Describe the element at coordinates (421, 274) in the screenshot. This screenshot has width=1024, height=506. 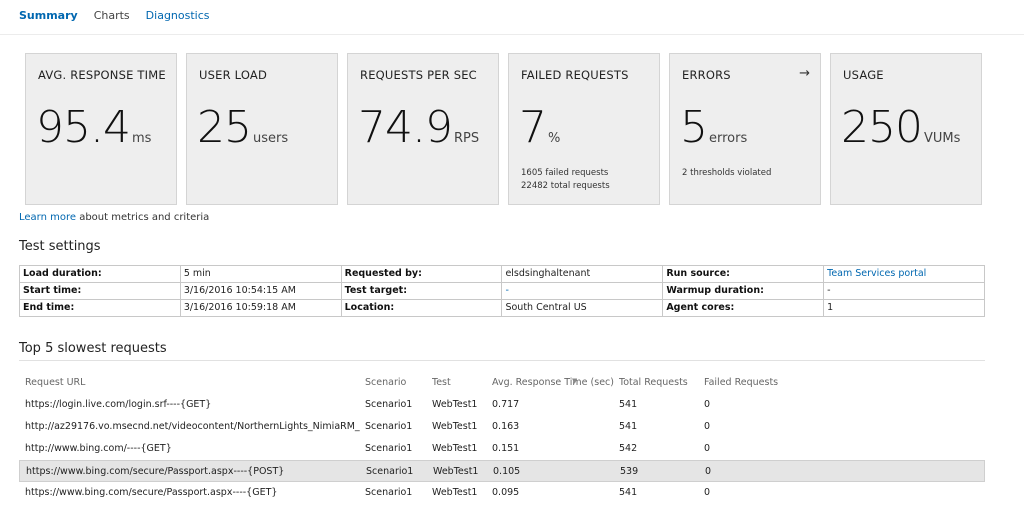
I see `settings-label: Requested by:` at that location.